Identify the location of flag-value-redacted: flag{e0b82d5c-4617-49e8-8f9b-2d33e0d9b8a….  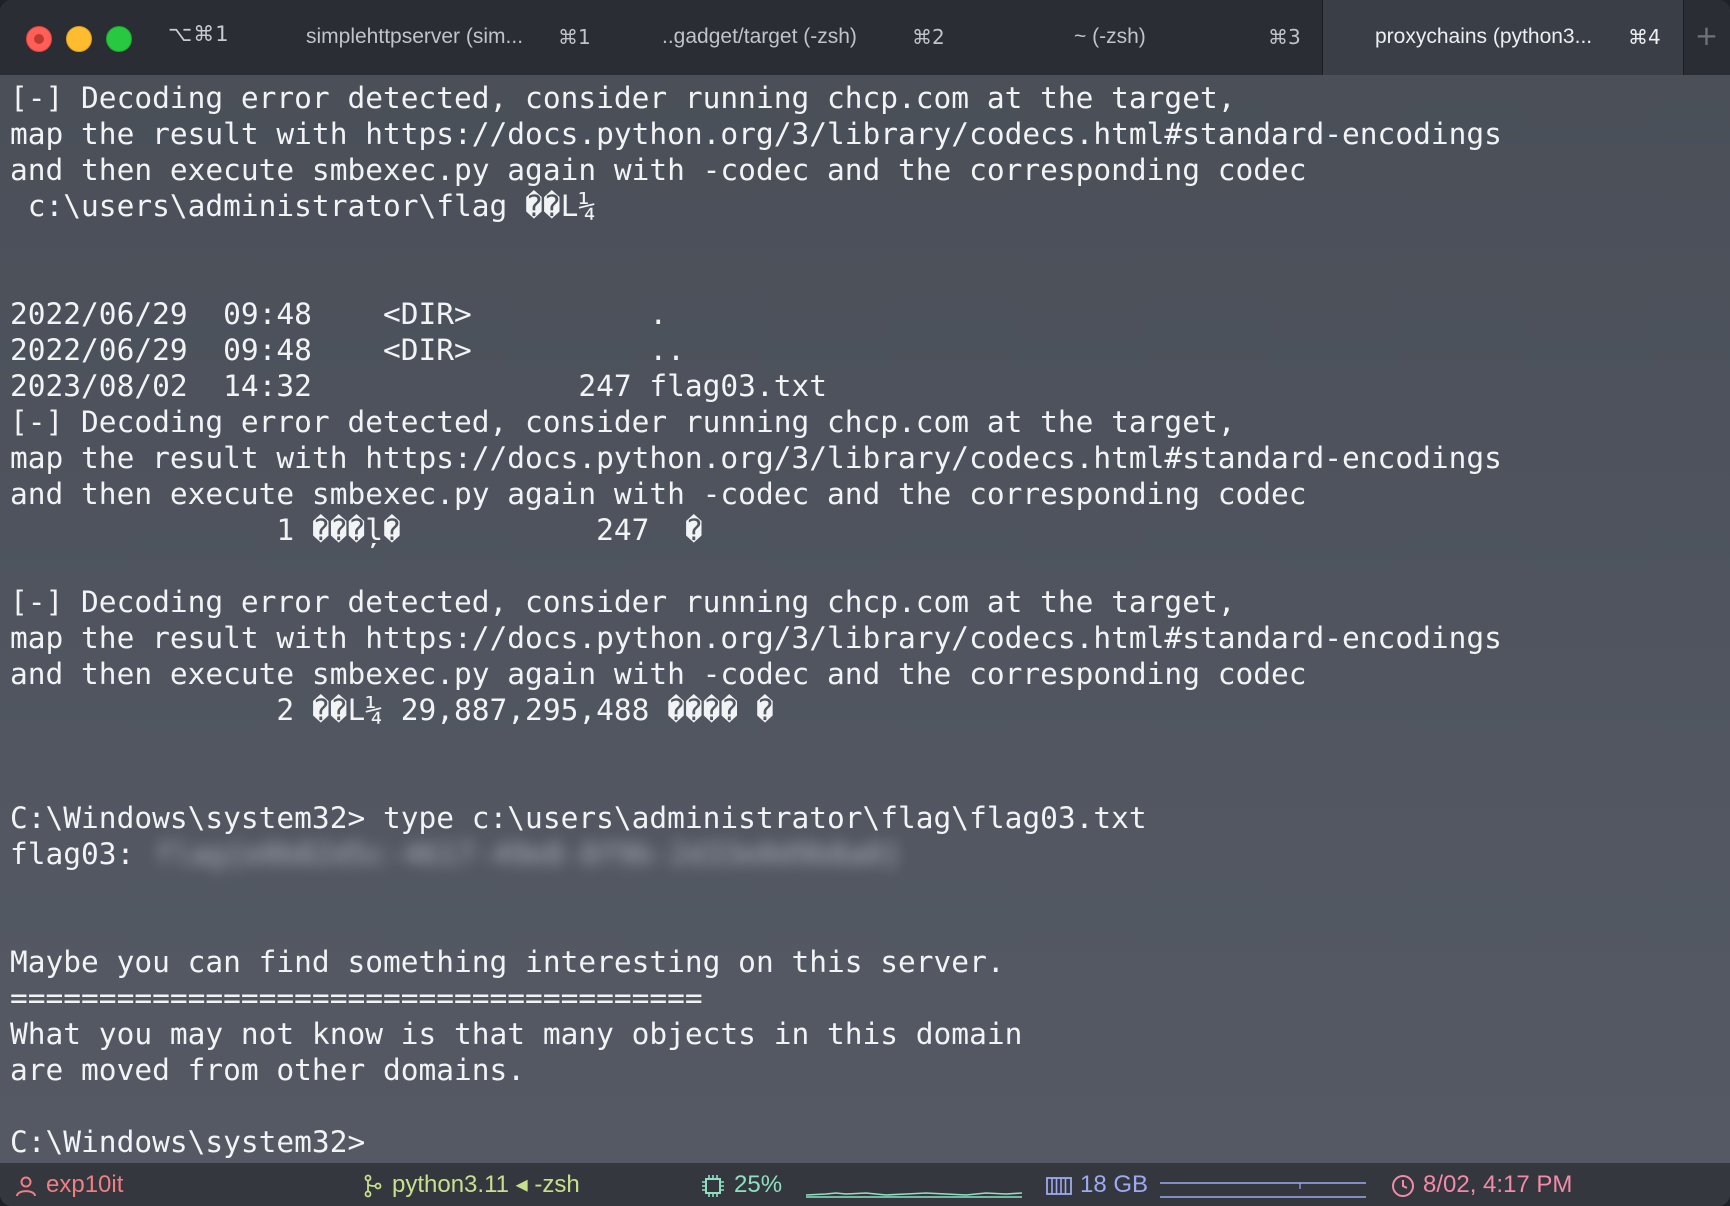
(528, 854).